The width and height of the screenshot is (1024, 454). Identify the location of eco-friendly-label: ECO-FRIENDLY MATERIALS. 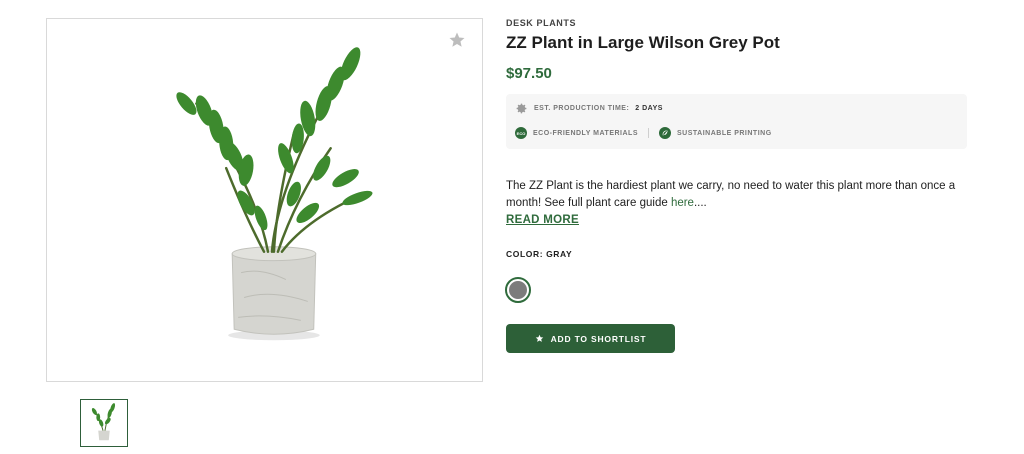
(585, 133).